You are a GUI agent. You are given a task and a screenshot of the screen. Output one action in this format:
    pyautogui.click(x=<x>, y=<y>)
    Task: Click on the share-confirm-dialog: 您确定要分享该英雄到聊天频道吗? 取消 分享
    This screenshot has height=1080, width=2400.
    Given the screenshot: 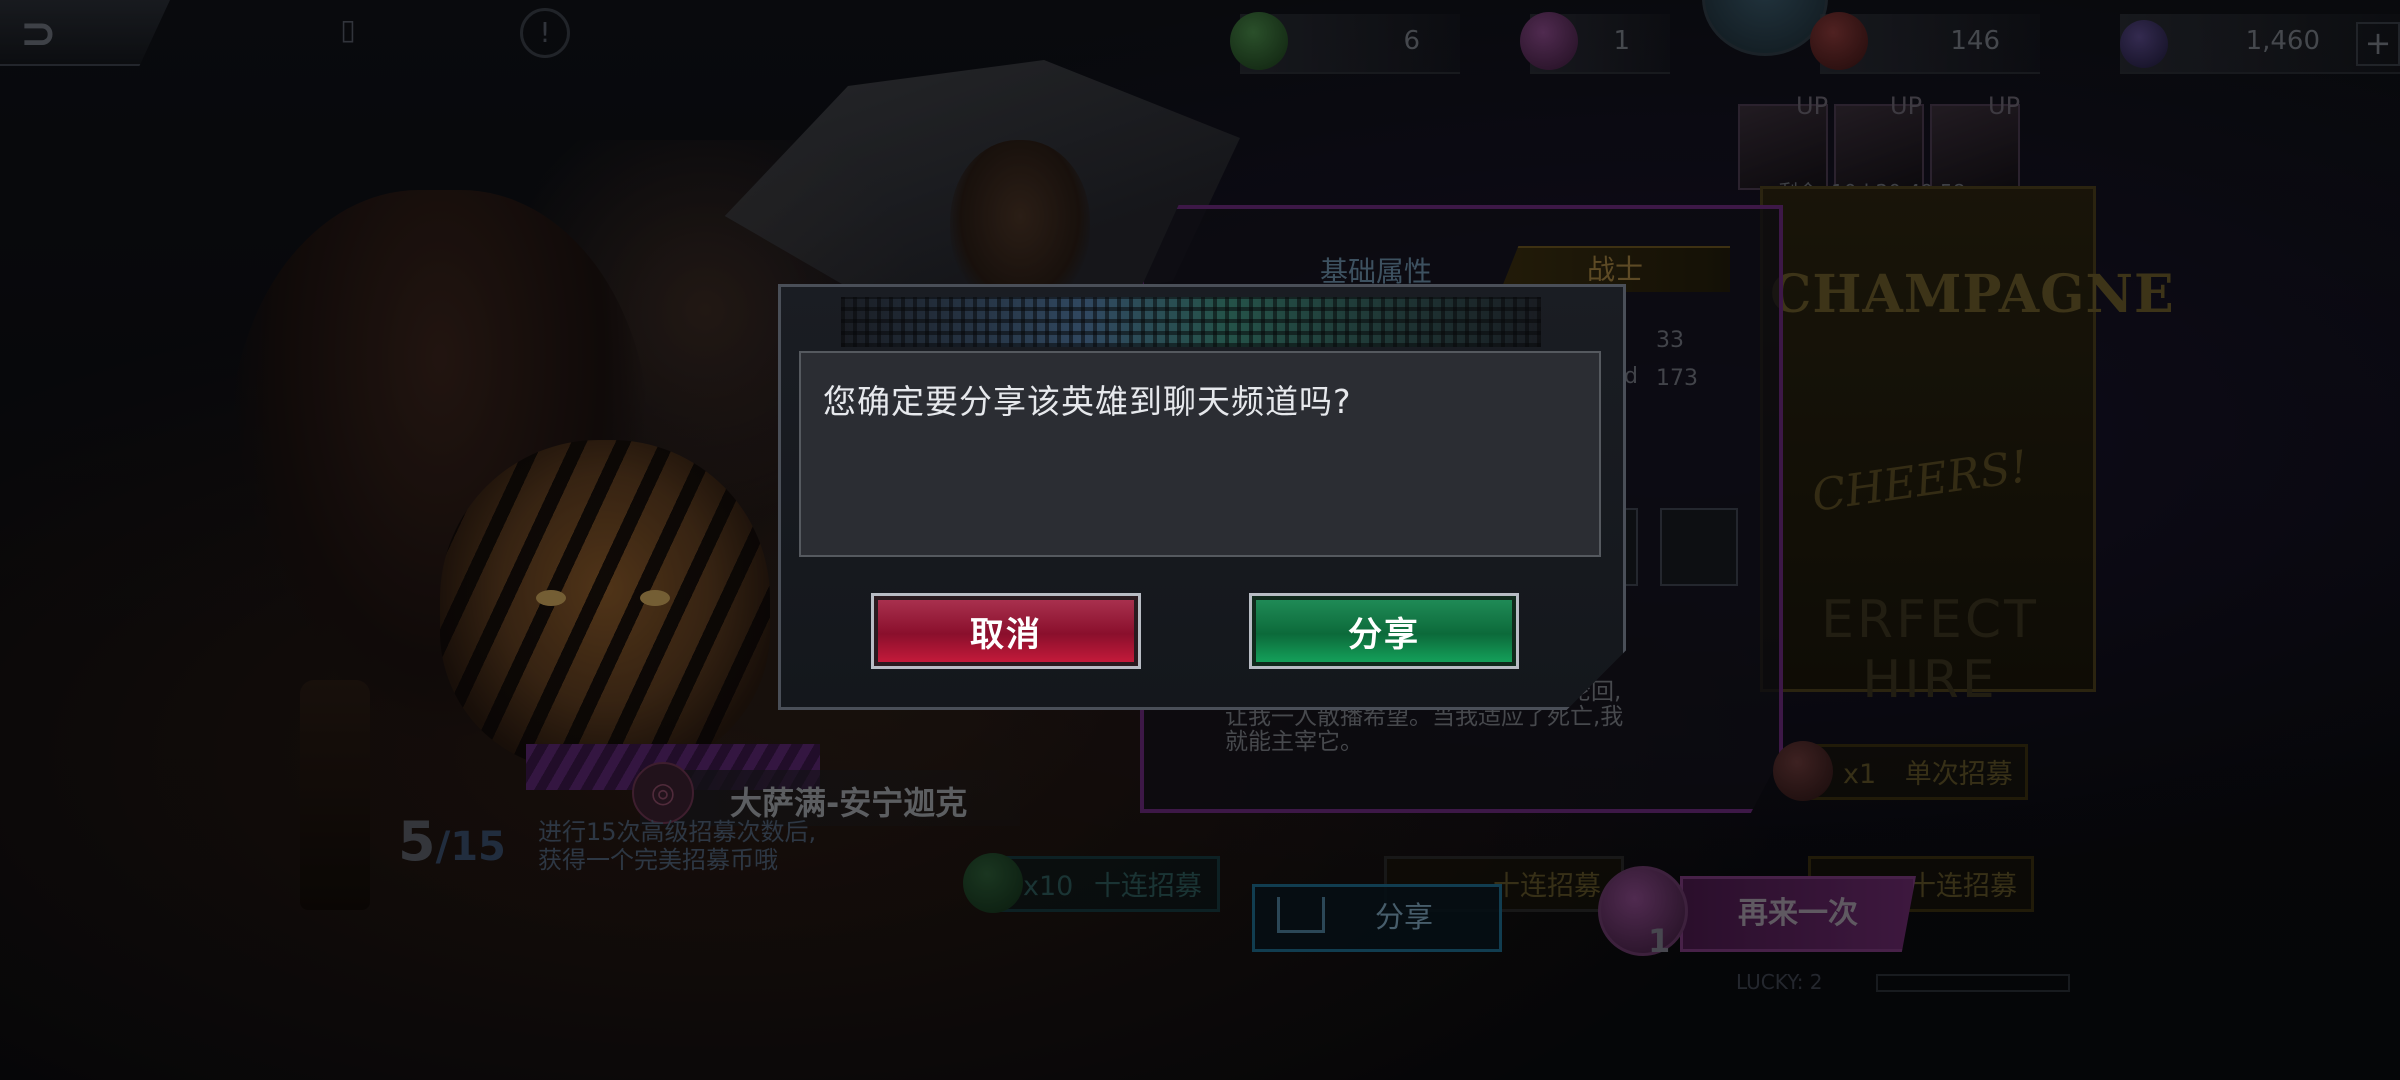 What is the action you would take?
    pyautogui.click(x=1202, y=497)
    